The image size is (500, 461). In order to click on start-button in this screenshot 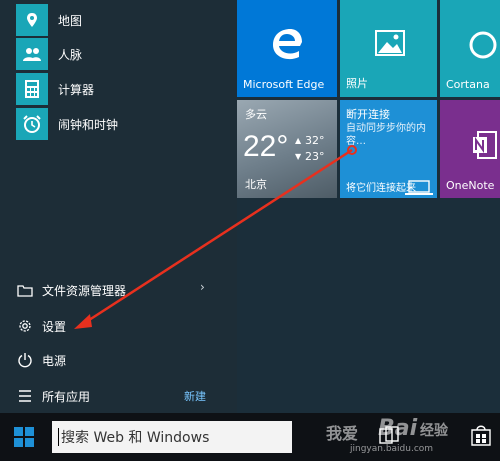, I will do `click(24, 437)`.